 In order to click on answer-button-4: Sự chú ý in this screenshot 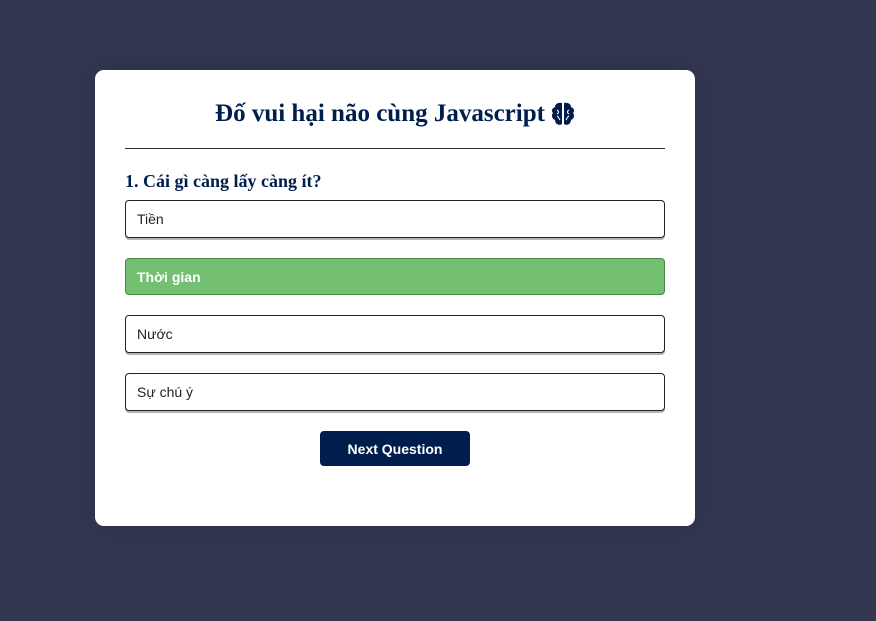, I will do `click(395, 392)`.